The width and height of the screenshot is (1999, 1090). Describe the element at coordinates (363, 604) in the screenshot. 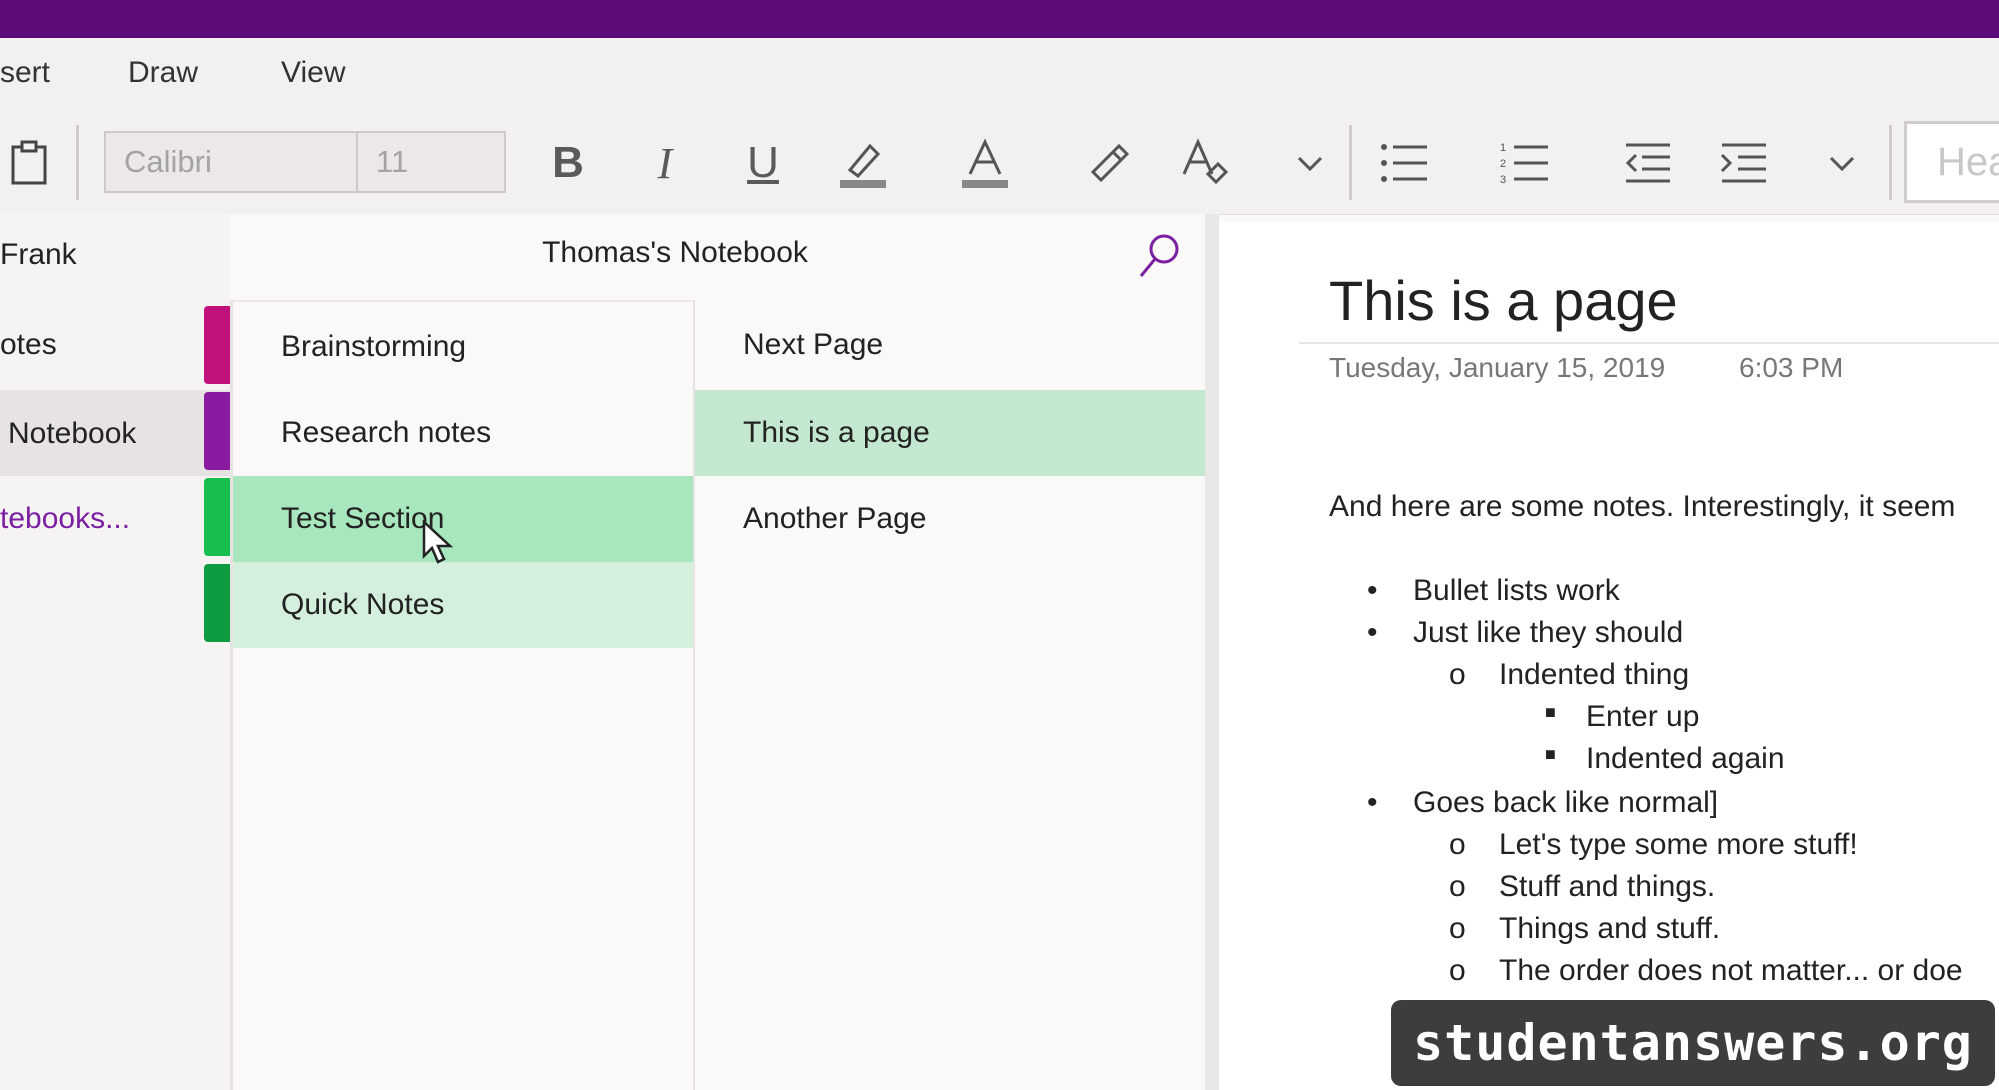

I see `section-label: Quick Notes` at that location.